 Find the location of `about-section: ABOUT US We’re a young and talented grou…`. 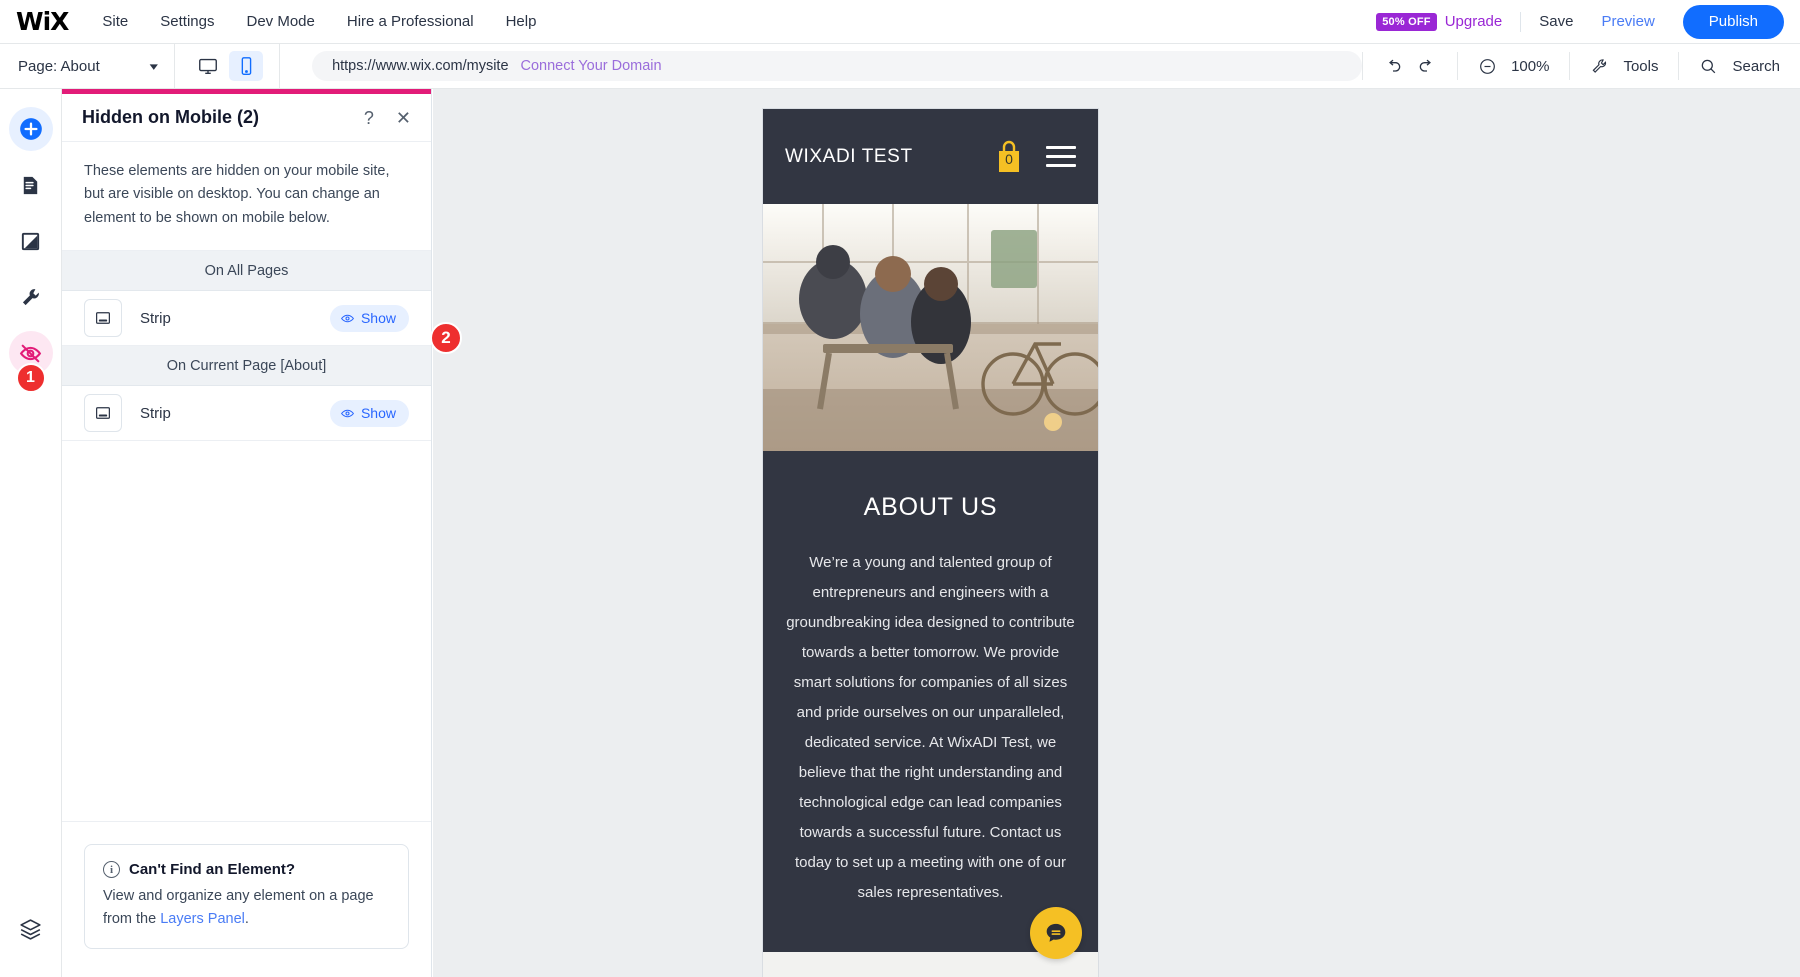

about-section: ABOUT US We’re a young and talented grou… is located at coordinates (930, 701).